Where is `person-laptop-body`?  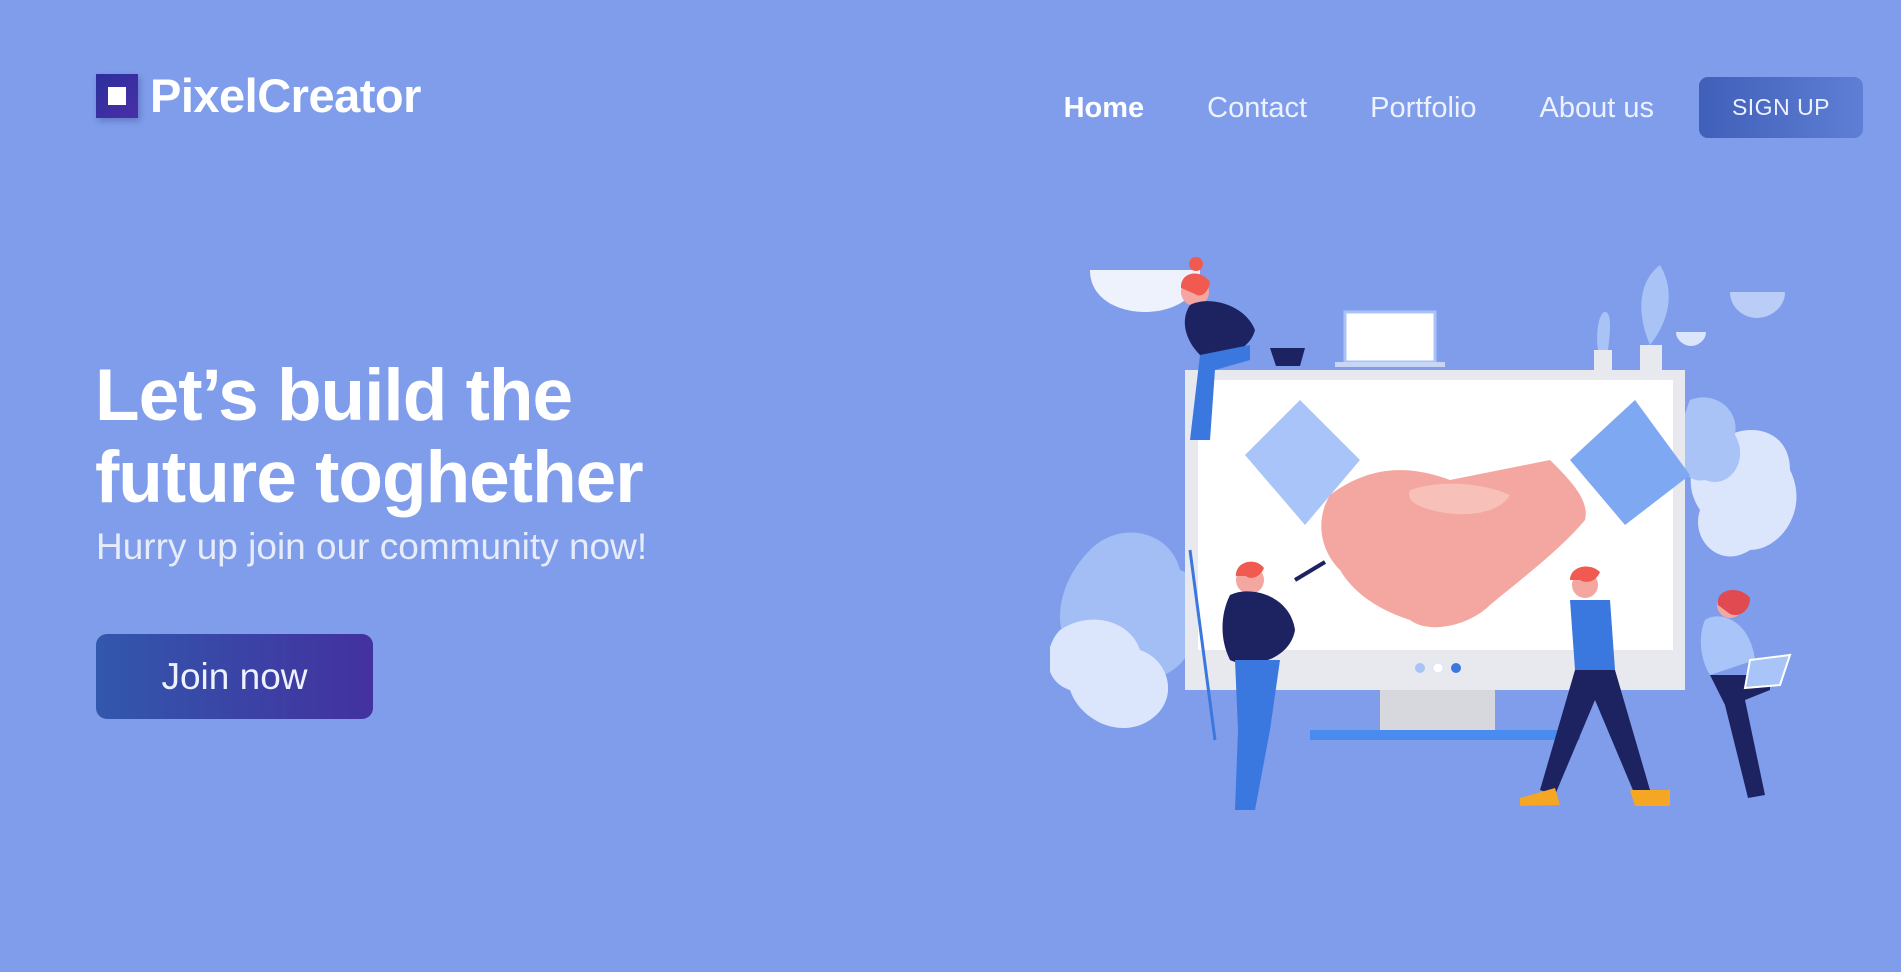
person-laptop-body is located at coordinates (1727, 645).